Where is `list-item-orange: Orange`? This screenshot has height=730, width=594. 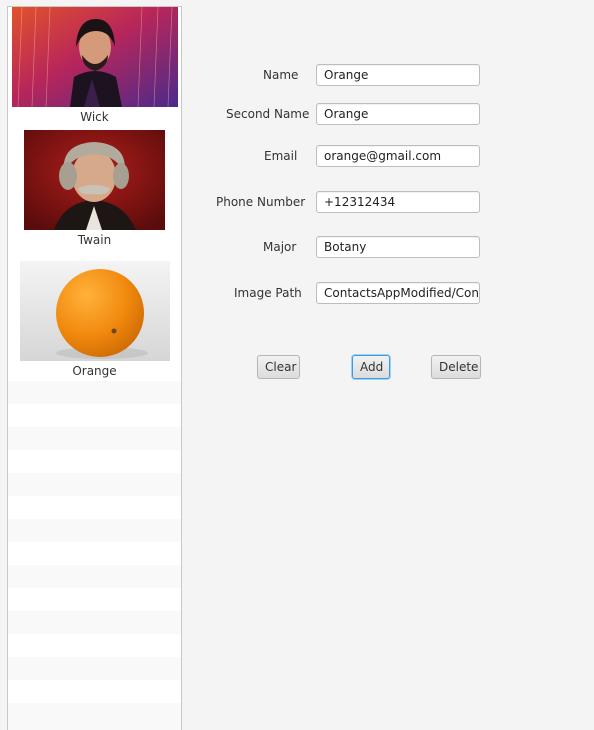 list-item-orange: Orange is located at coordinates (94, 315).